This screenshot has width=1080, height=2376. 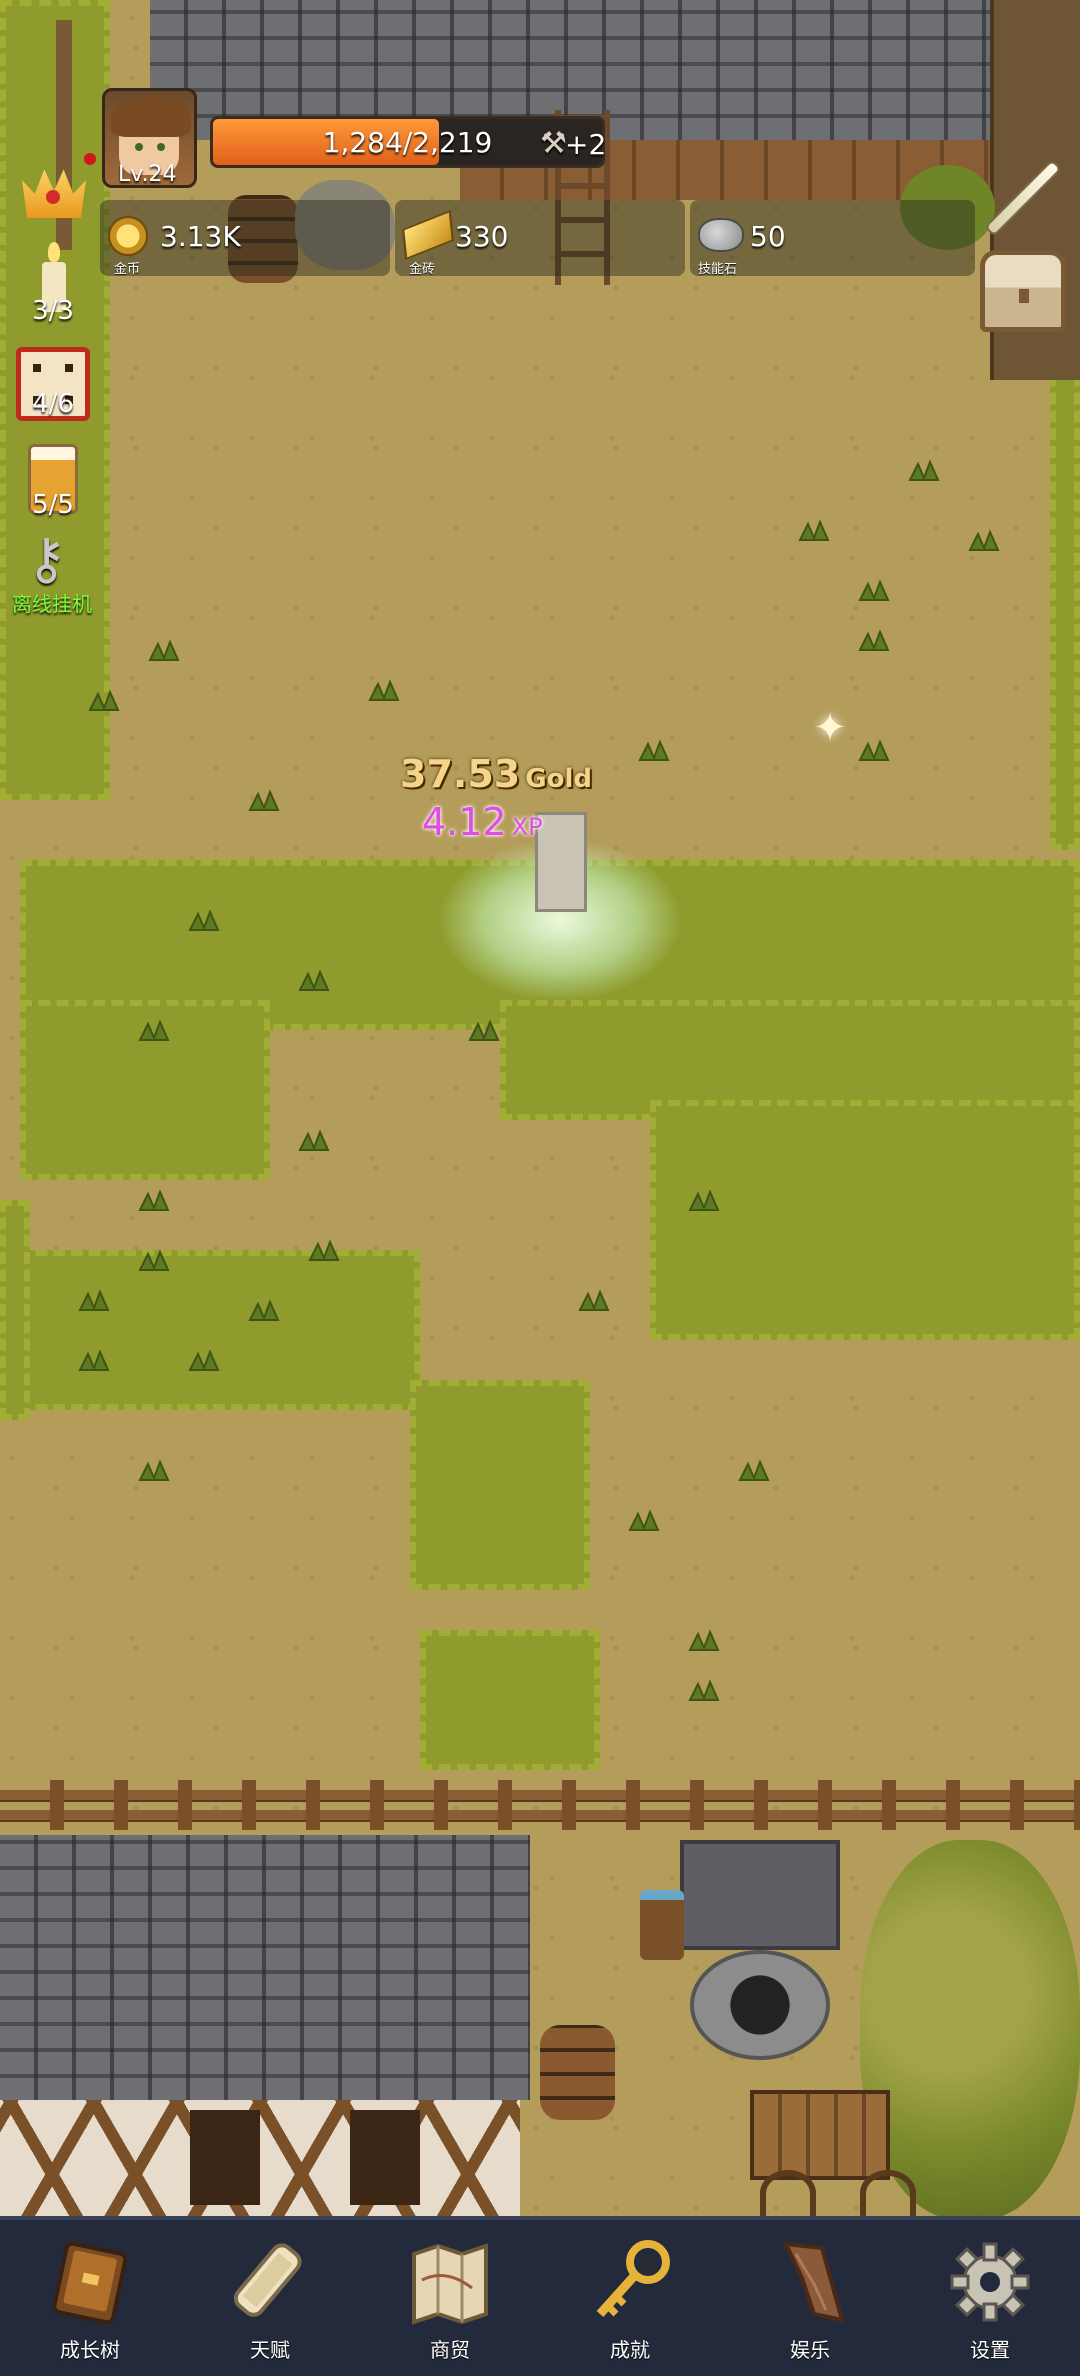 I want to click on nav-item-entertainment: 娱乐, so click(x=810, y=2298).